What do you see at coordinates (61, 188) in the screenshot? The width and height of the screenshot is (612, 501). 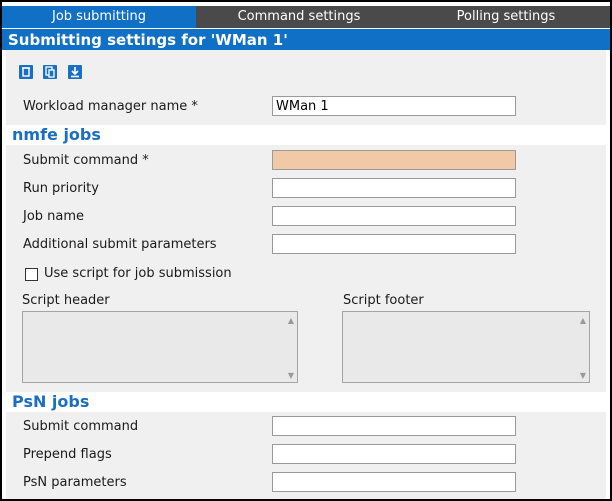 I see `run-priority-label: Run priority` at bounding box center [61, 188].